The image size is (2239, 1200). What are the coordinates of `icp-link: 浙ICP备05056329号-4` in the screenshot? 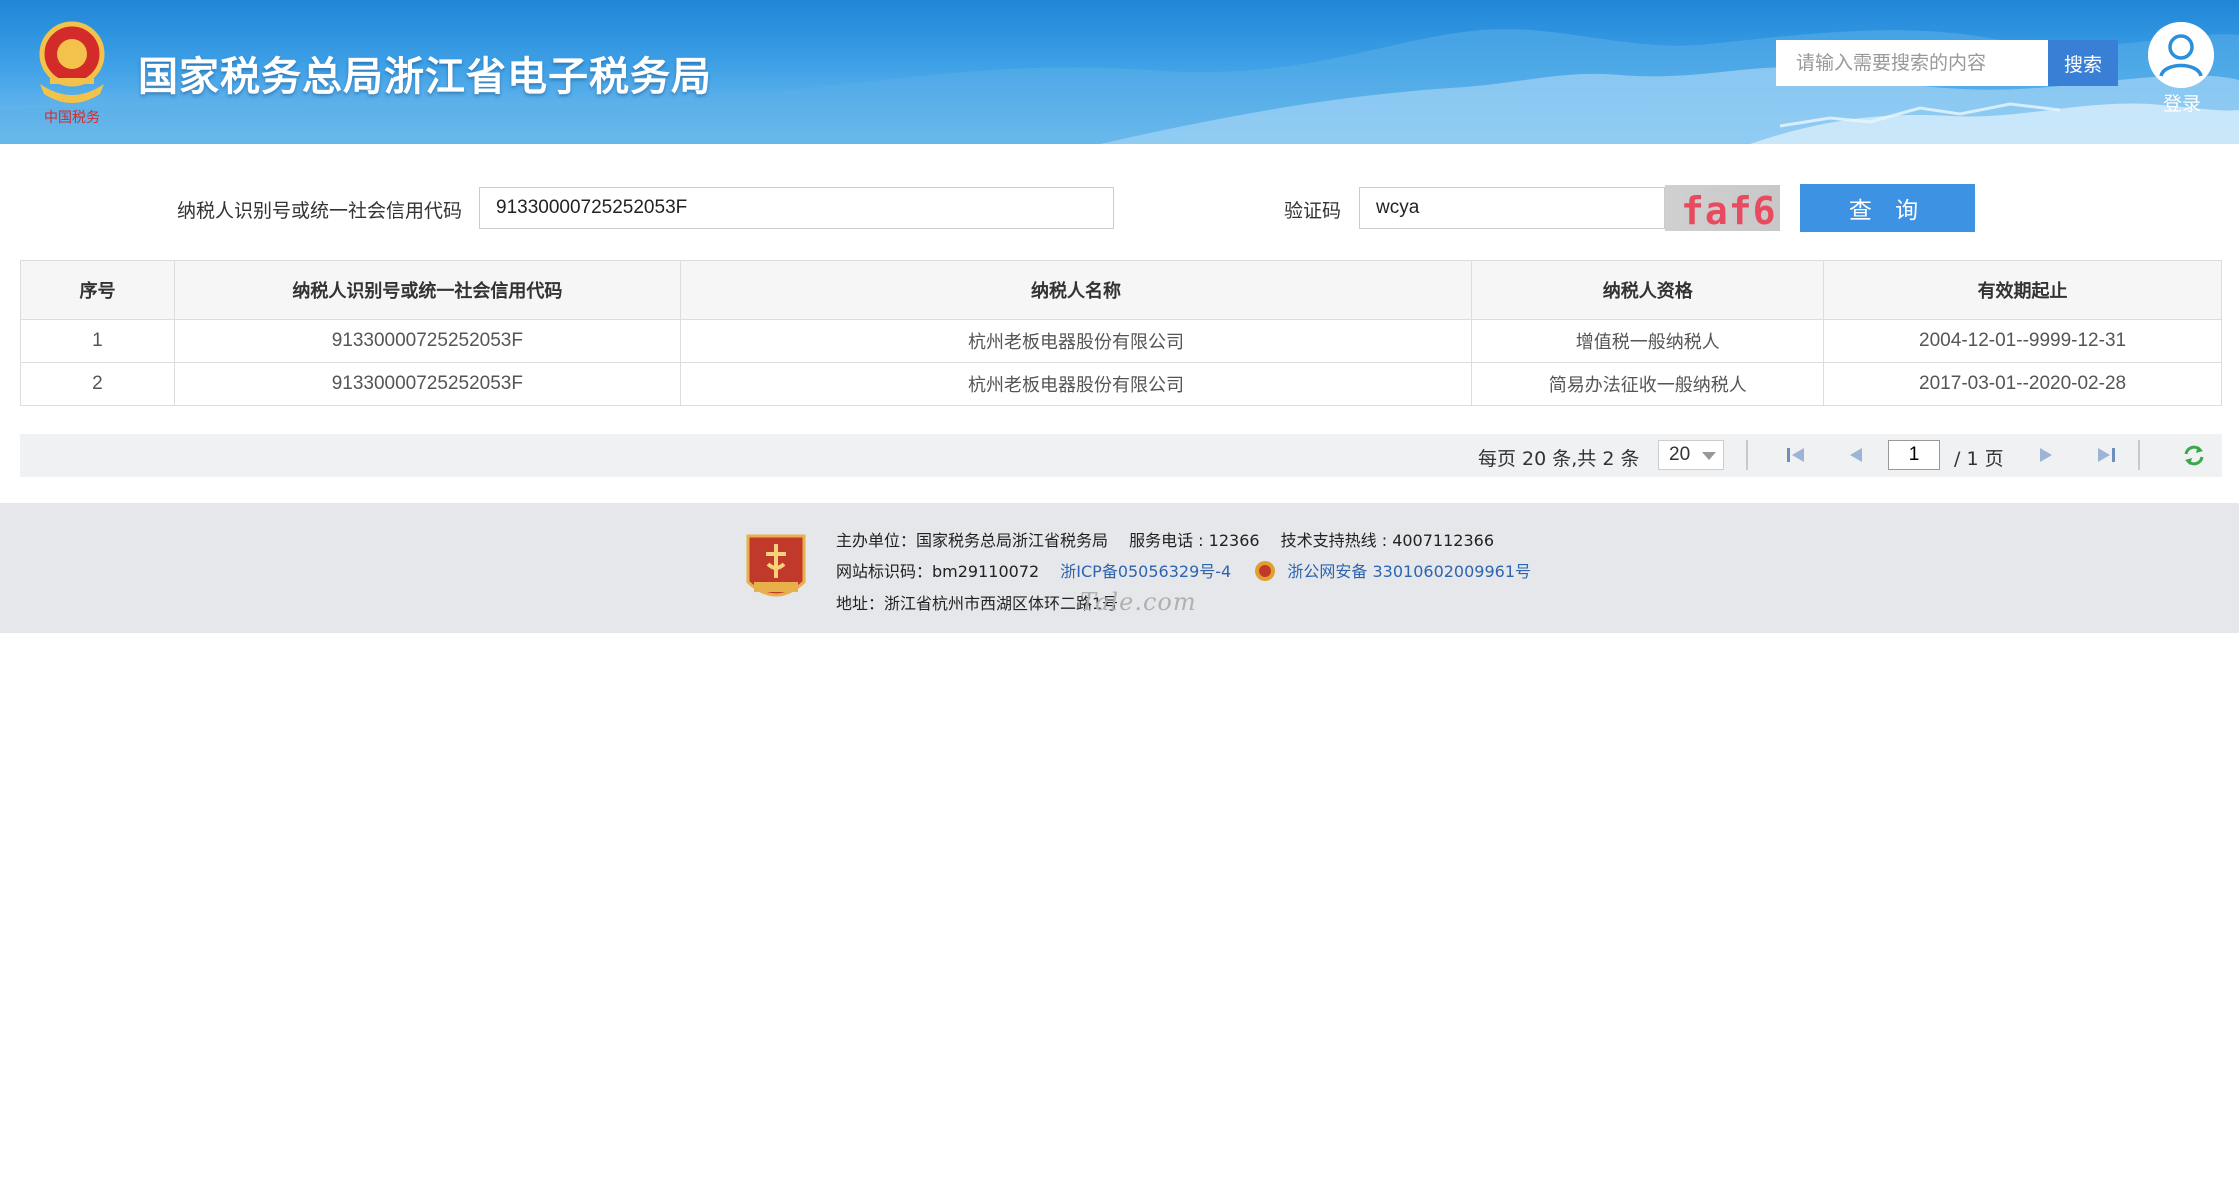 It's located at (1145, 571).